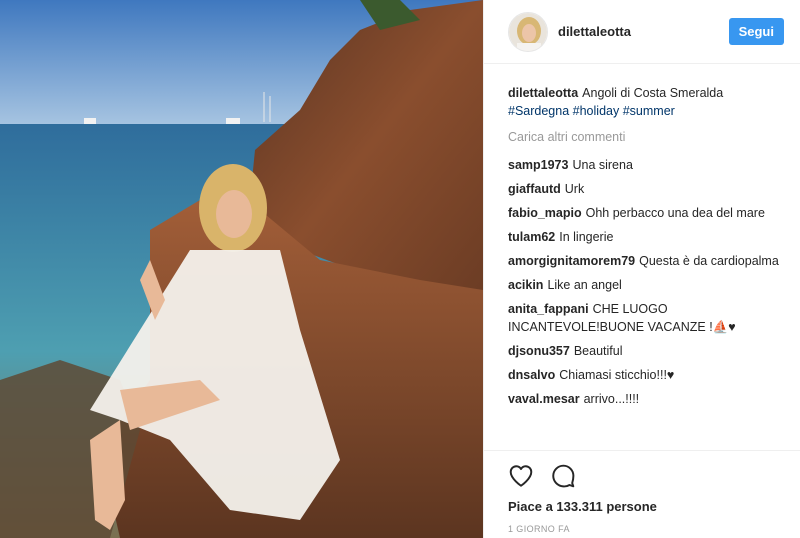 This screenshot has width=800, height=538. What do you see at coordinates (649, 111) in the screenshot?
I see `hashtag-link: #summer` at bounding box center [649, 111].